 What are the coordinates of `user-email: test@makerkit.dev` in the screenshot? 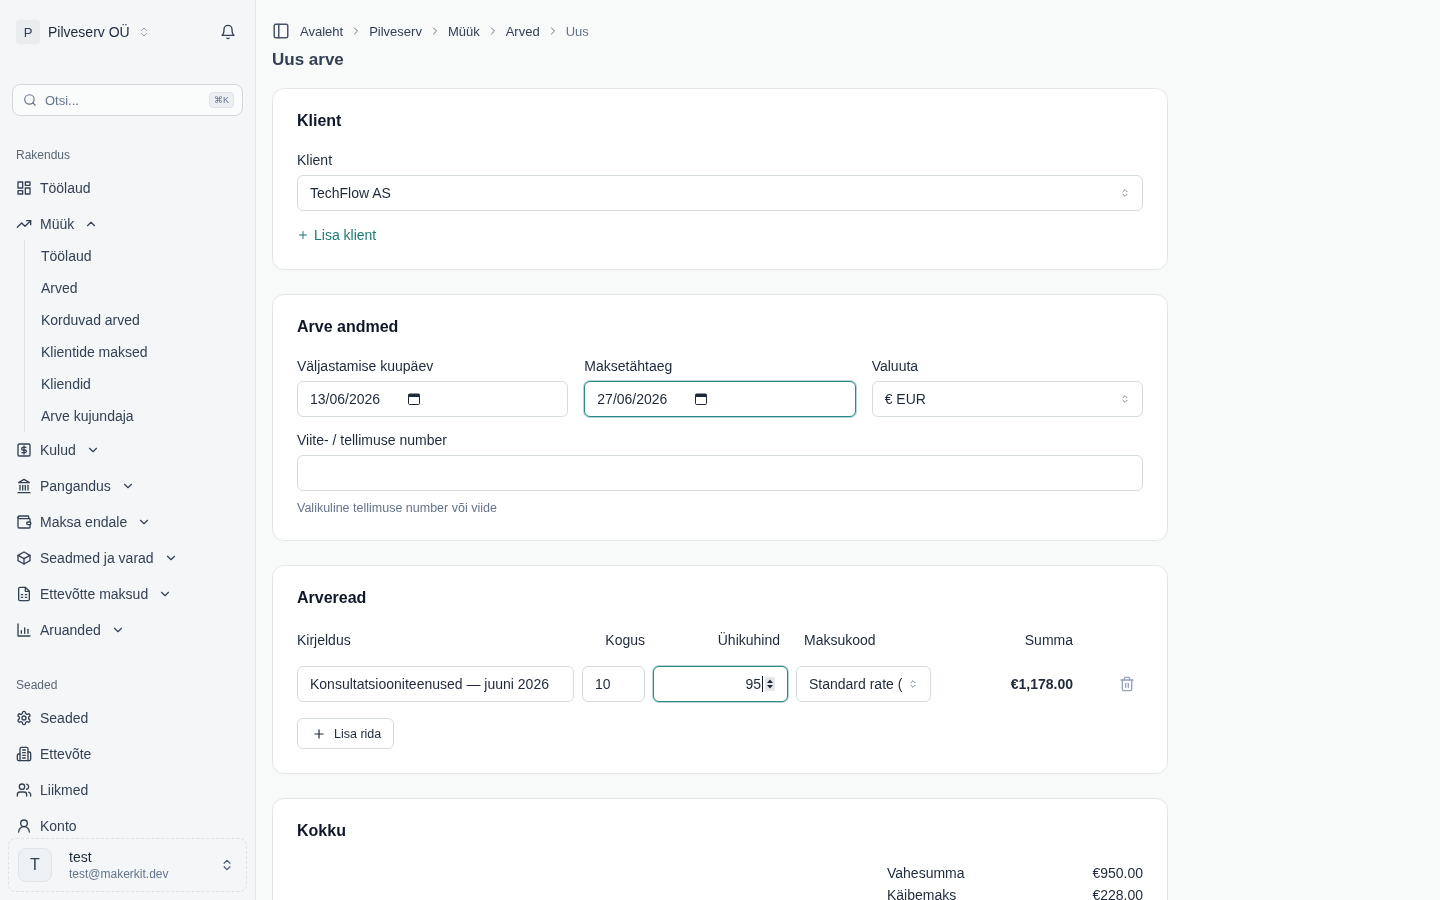 It's located at (119, 874).